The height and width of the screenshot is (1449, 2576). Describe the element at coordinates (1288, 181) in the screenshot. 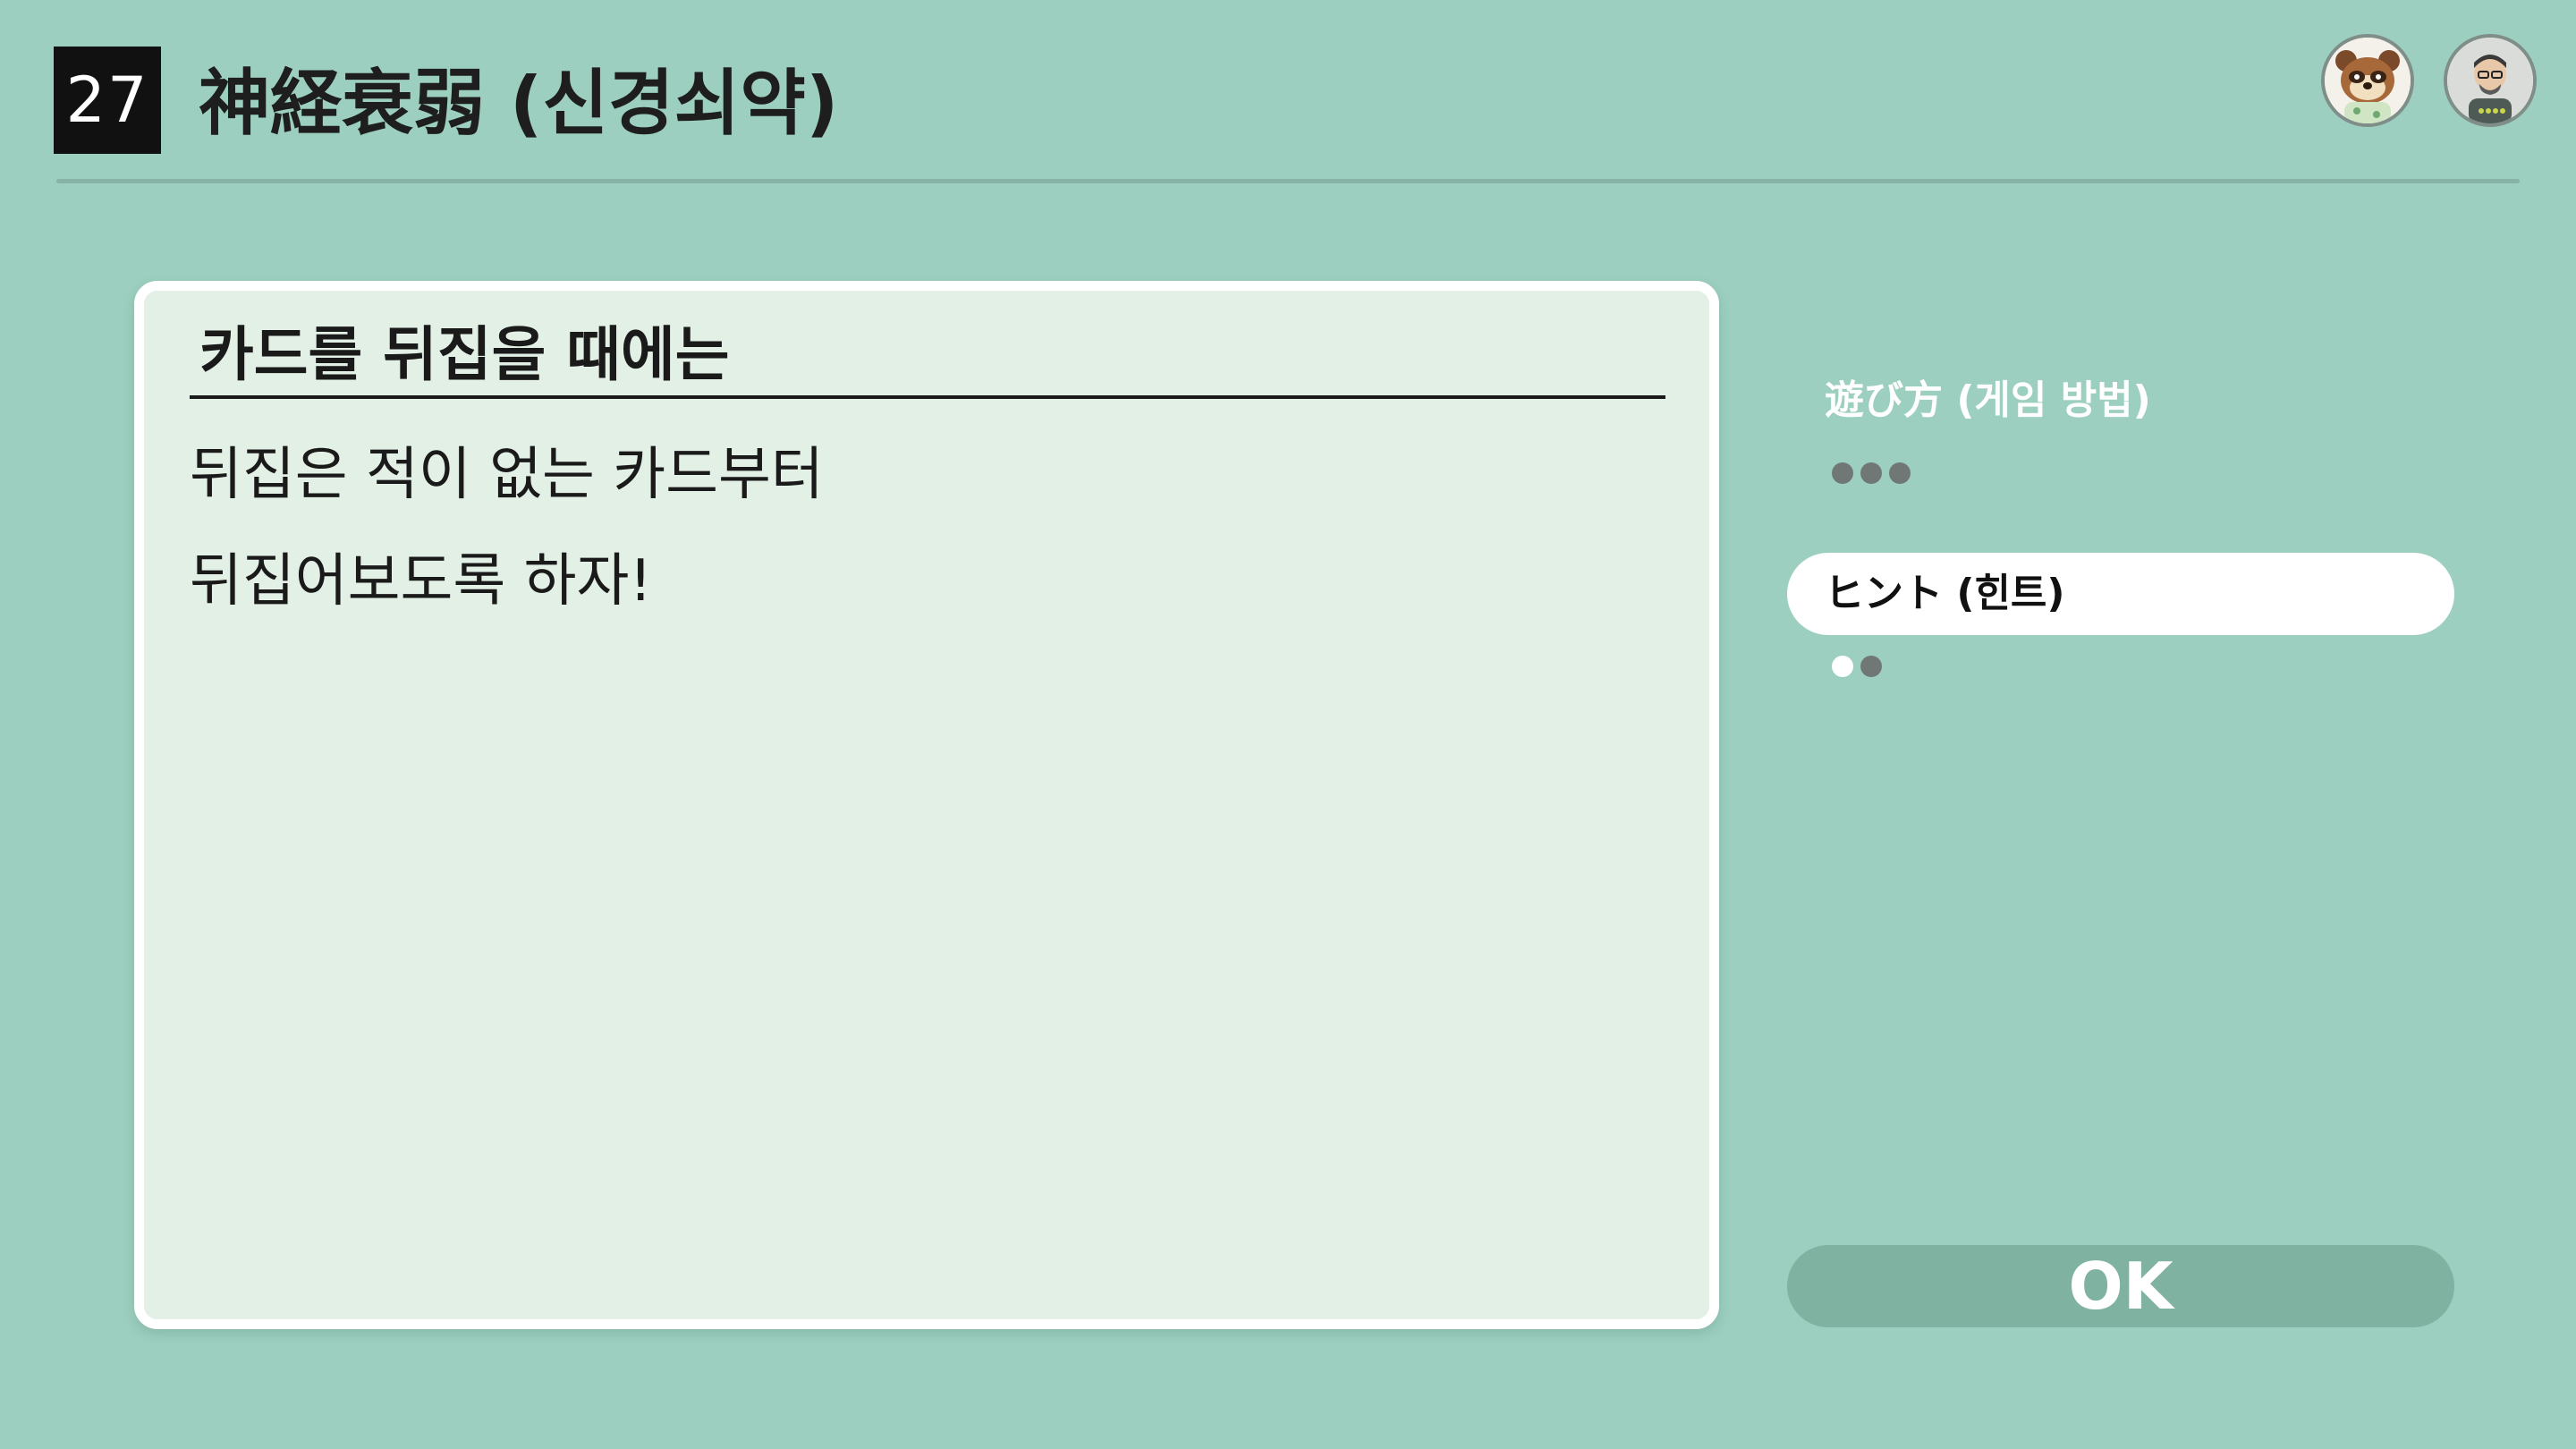

I see `header-divider` at that location.